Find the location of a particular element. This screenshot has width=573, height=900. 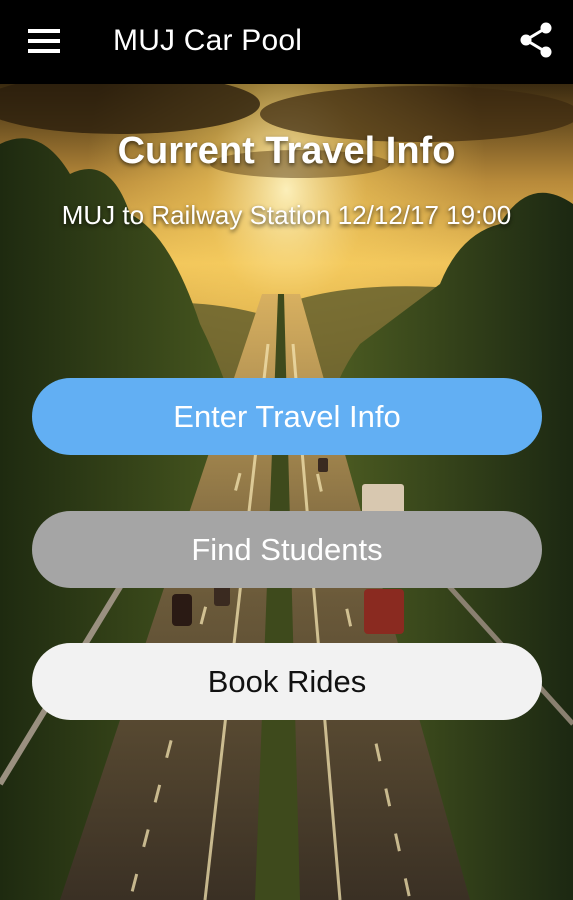

book-rides-button: Book Rides is located at coordinates (287, 681).